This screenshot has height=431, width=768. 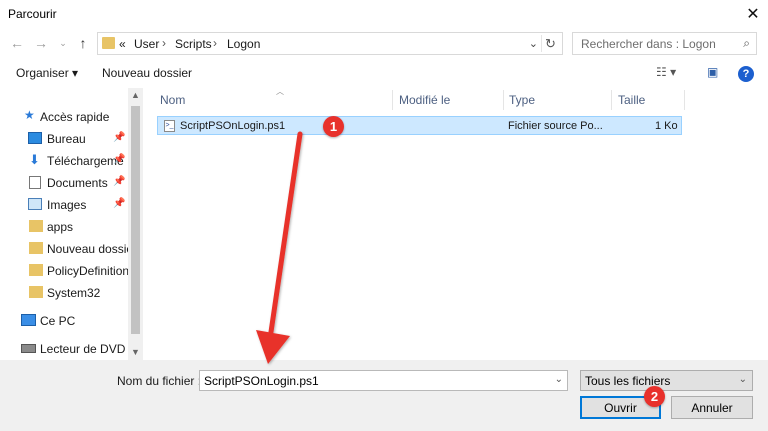 I want to click on column-header-modified: Modifié le, so click(x=448, y=100).